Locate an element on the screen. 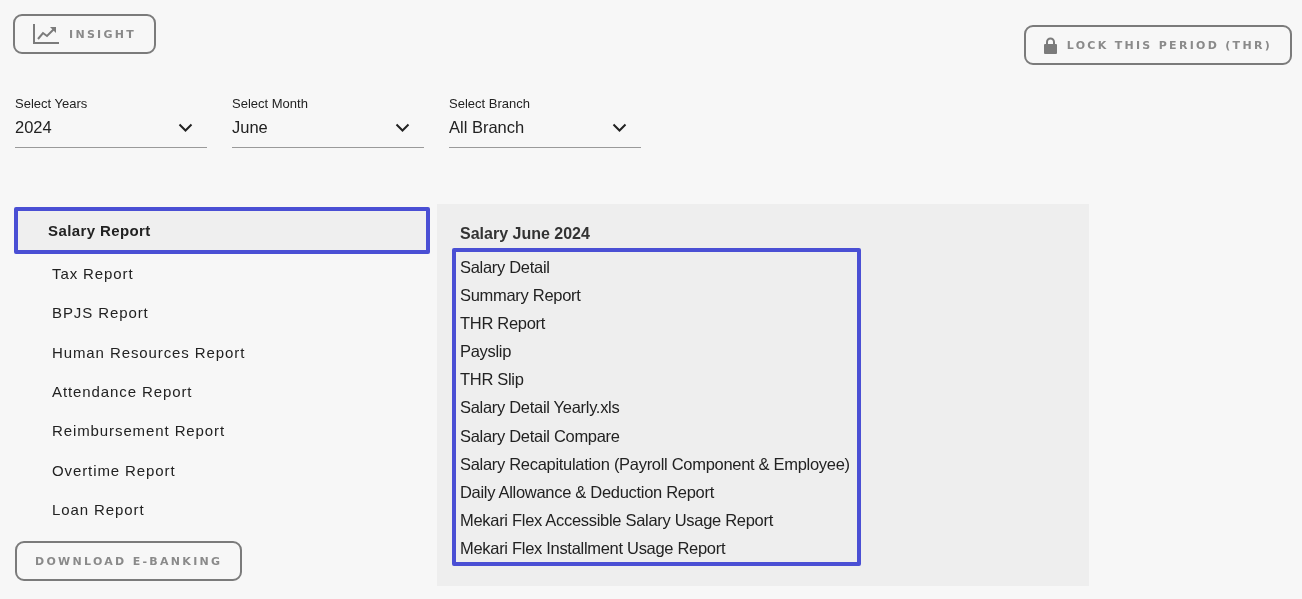 The width and height of the screenshot is (1302, 599). report-link: Mekari Flex Accessible Salary Usage Report is located at coordinates (616, 519).